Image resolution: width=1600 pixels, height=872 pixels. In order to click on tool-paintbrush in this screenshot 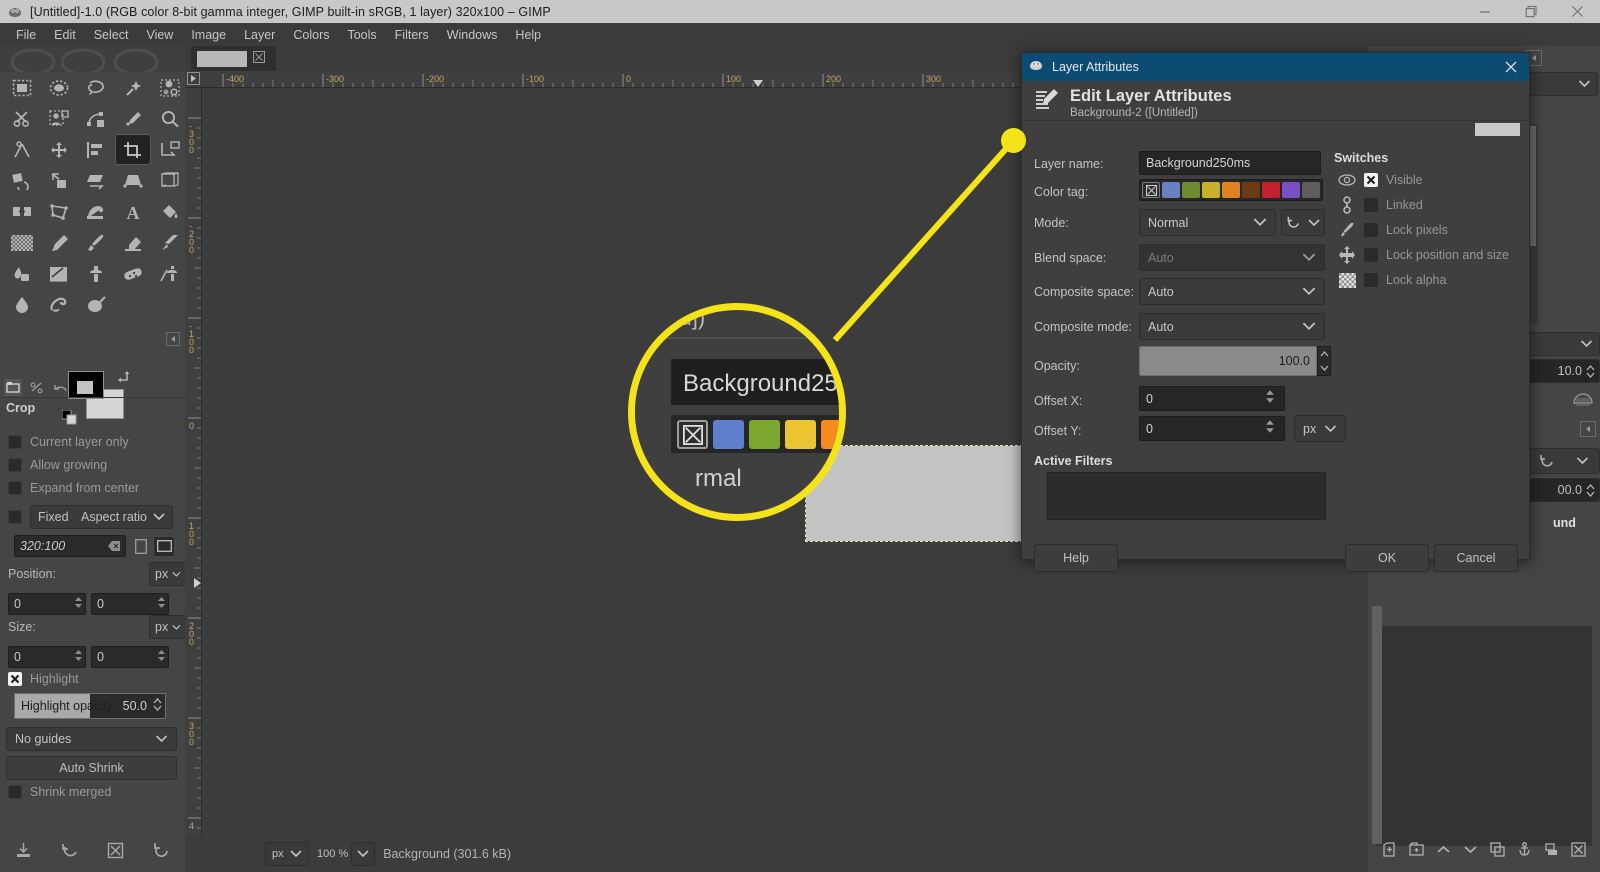, I will do `click(96, 242)`.